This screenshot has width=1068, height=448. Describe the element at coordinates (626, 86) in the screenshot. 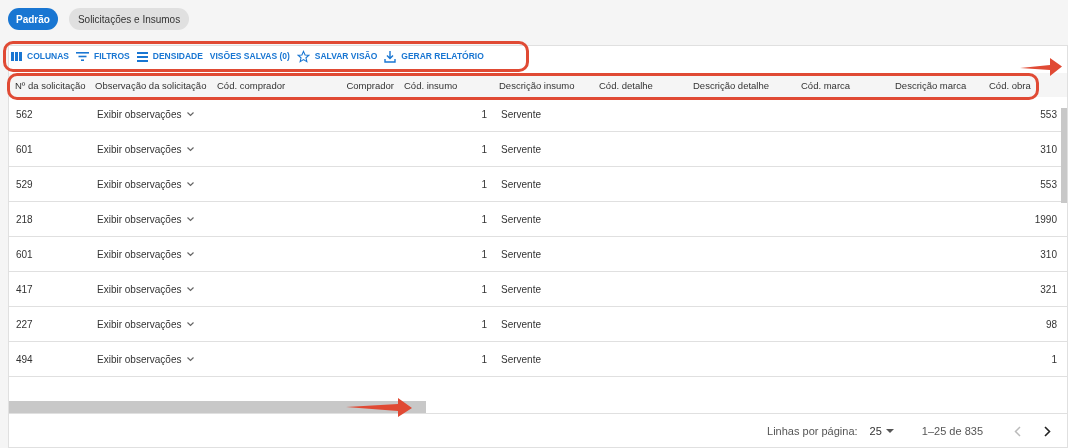

I see `column-header: Cód. detalhe` at that location.